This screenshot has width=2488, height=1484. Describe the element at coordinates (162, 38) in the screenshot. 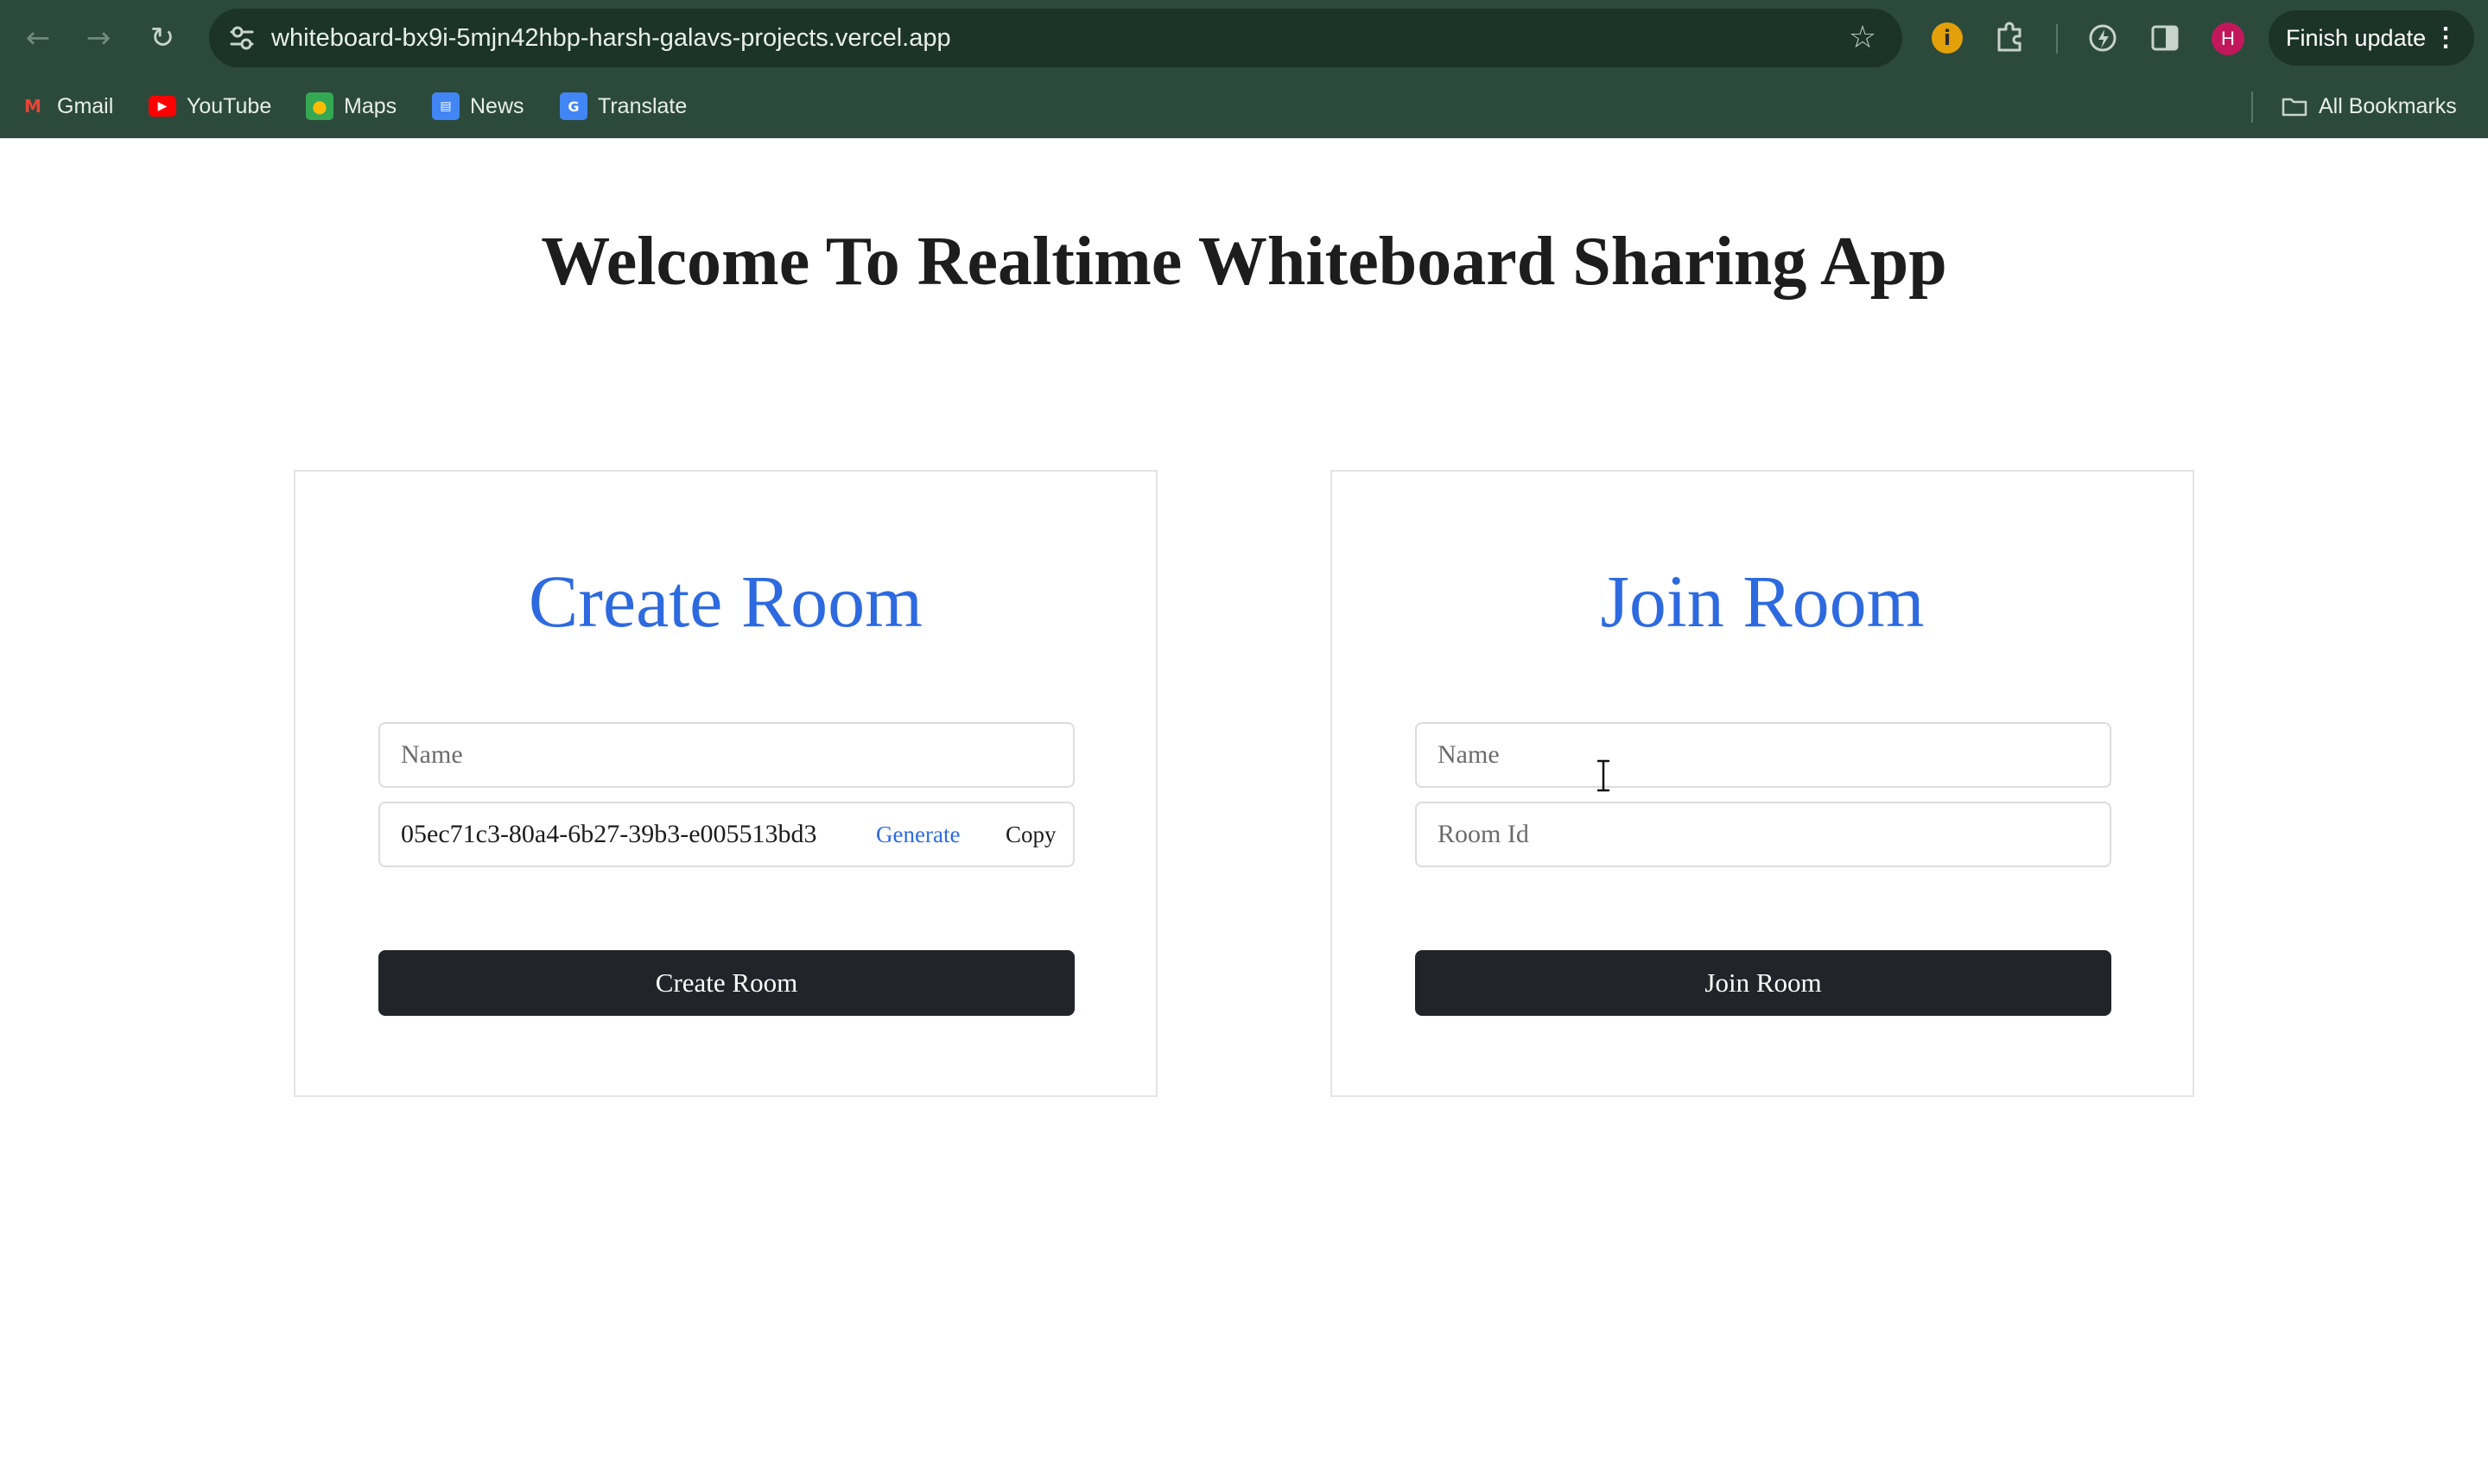

I see `reload-icon: ↻` at that location.